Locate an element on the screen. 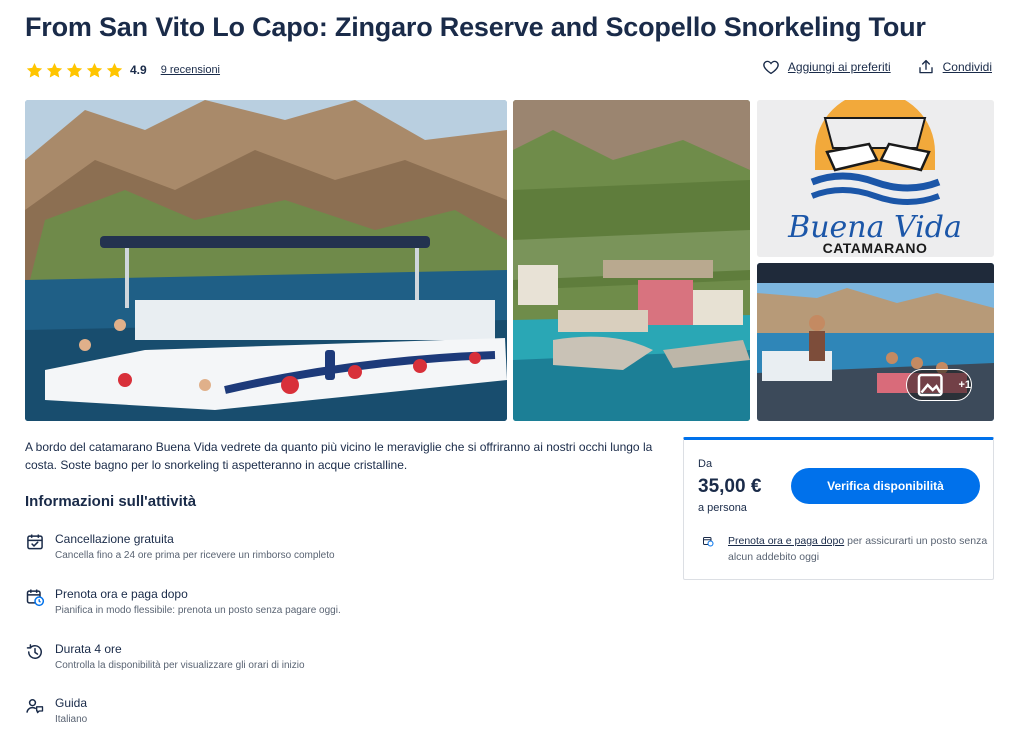 This screenshot has height=750, width=1024. rating-value: 4.9 is located at coordinates (138, 70).